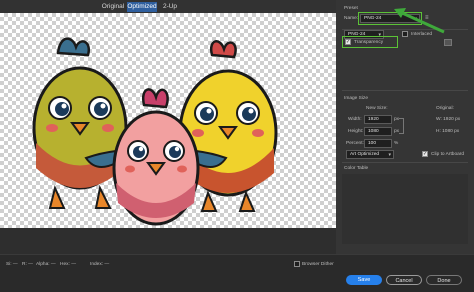  I want to click on readout-alpha: Alpha: —, so click(46, 264).